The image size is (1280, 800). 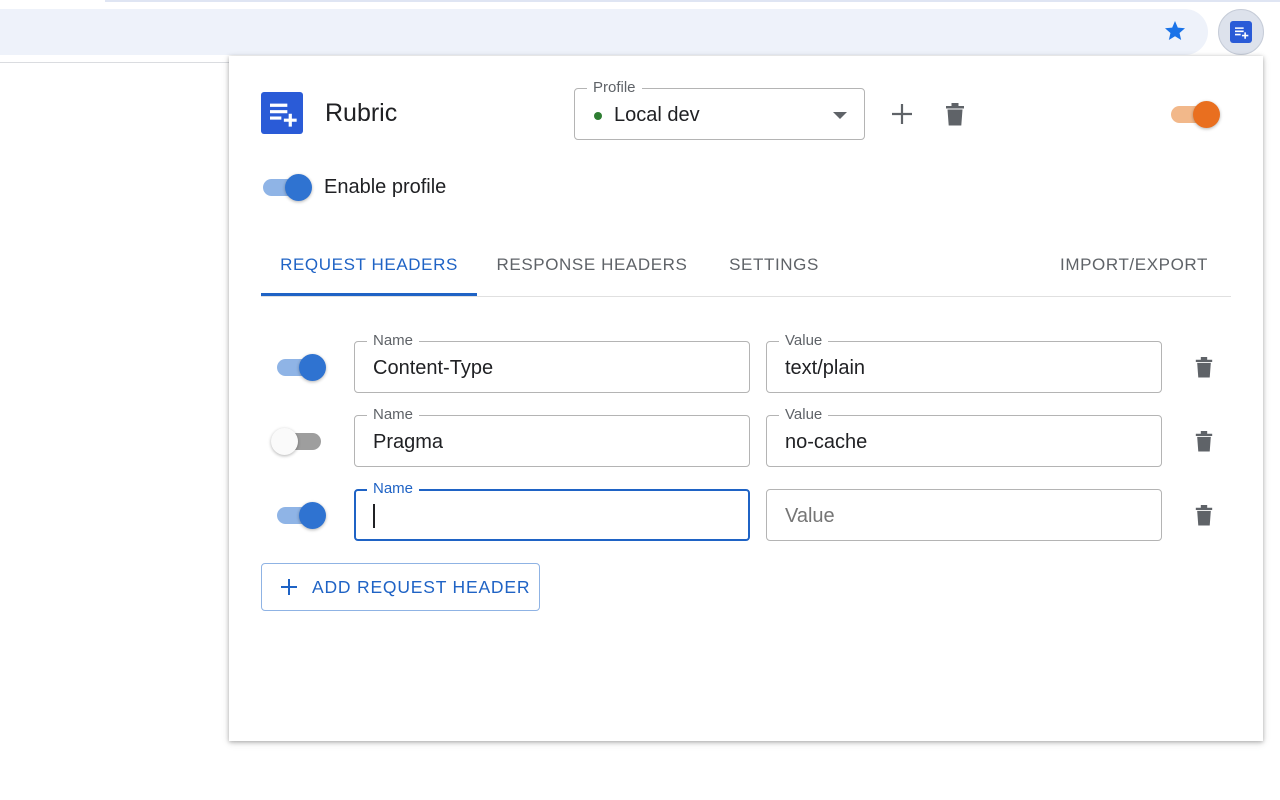 I want to click on add-profile-button, so click(x=902, y=114).